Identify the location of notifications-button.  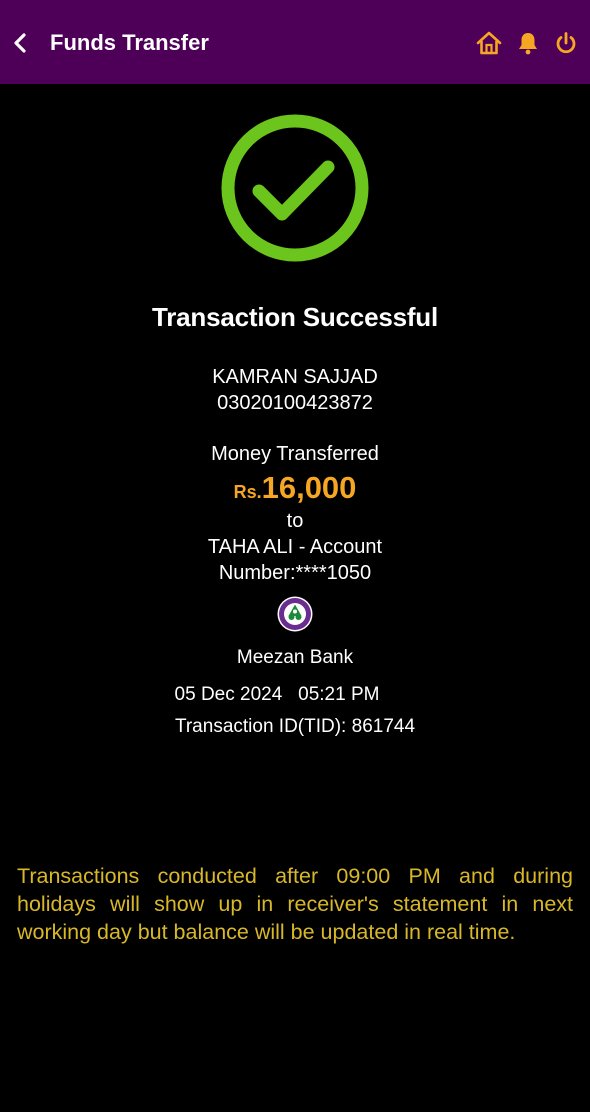
(528, 43).